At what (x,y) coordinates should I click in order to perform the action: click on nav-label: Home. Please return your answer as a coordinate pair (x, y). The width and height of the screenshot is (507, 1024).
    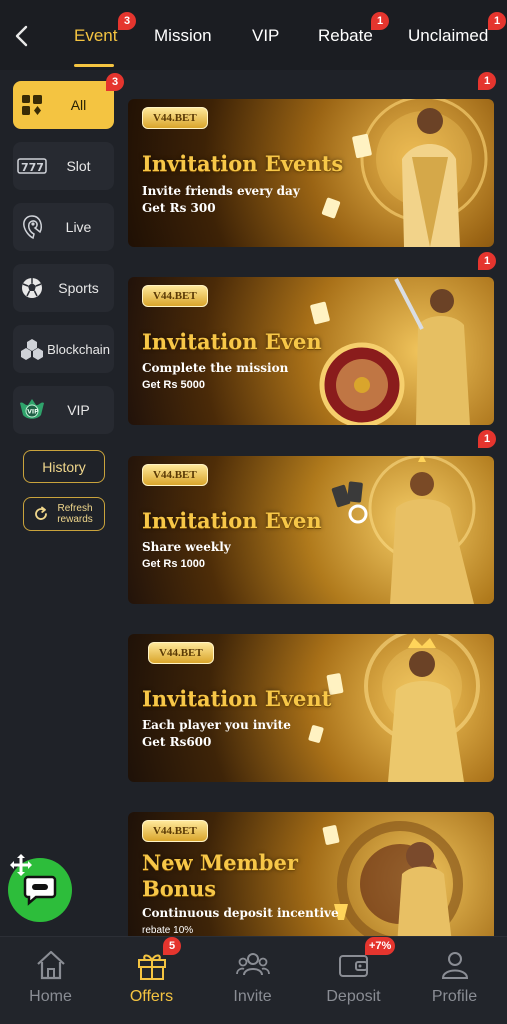
    Looking at the image, I should click on (50, 996).